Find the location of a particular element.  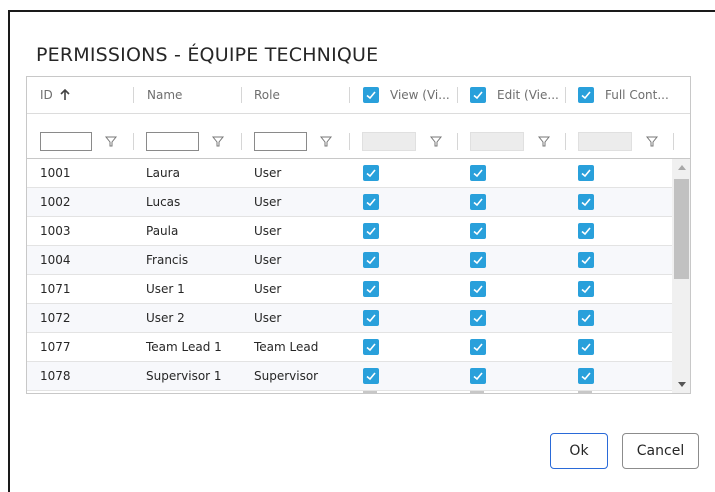

edit-select-all-checkbox is located at coordinates (478, 95).